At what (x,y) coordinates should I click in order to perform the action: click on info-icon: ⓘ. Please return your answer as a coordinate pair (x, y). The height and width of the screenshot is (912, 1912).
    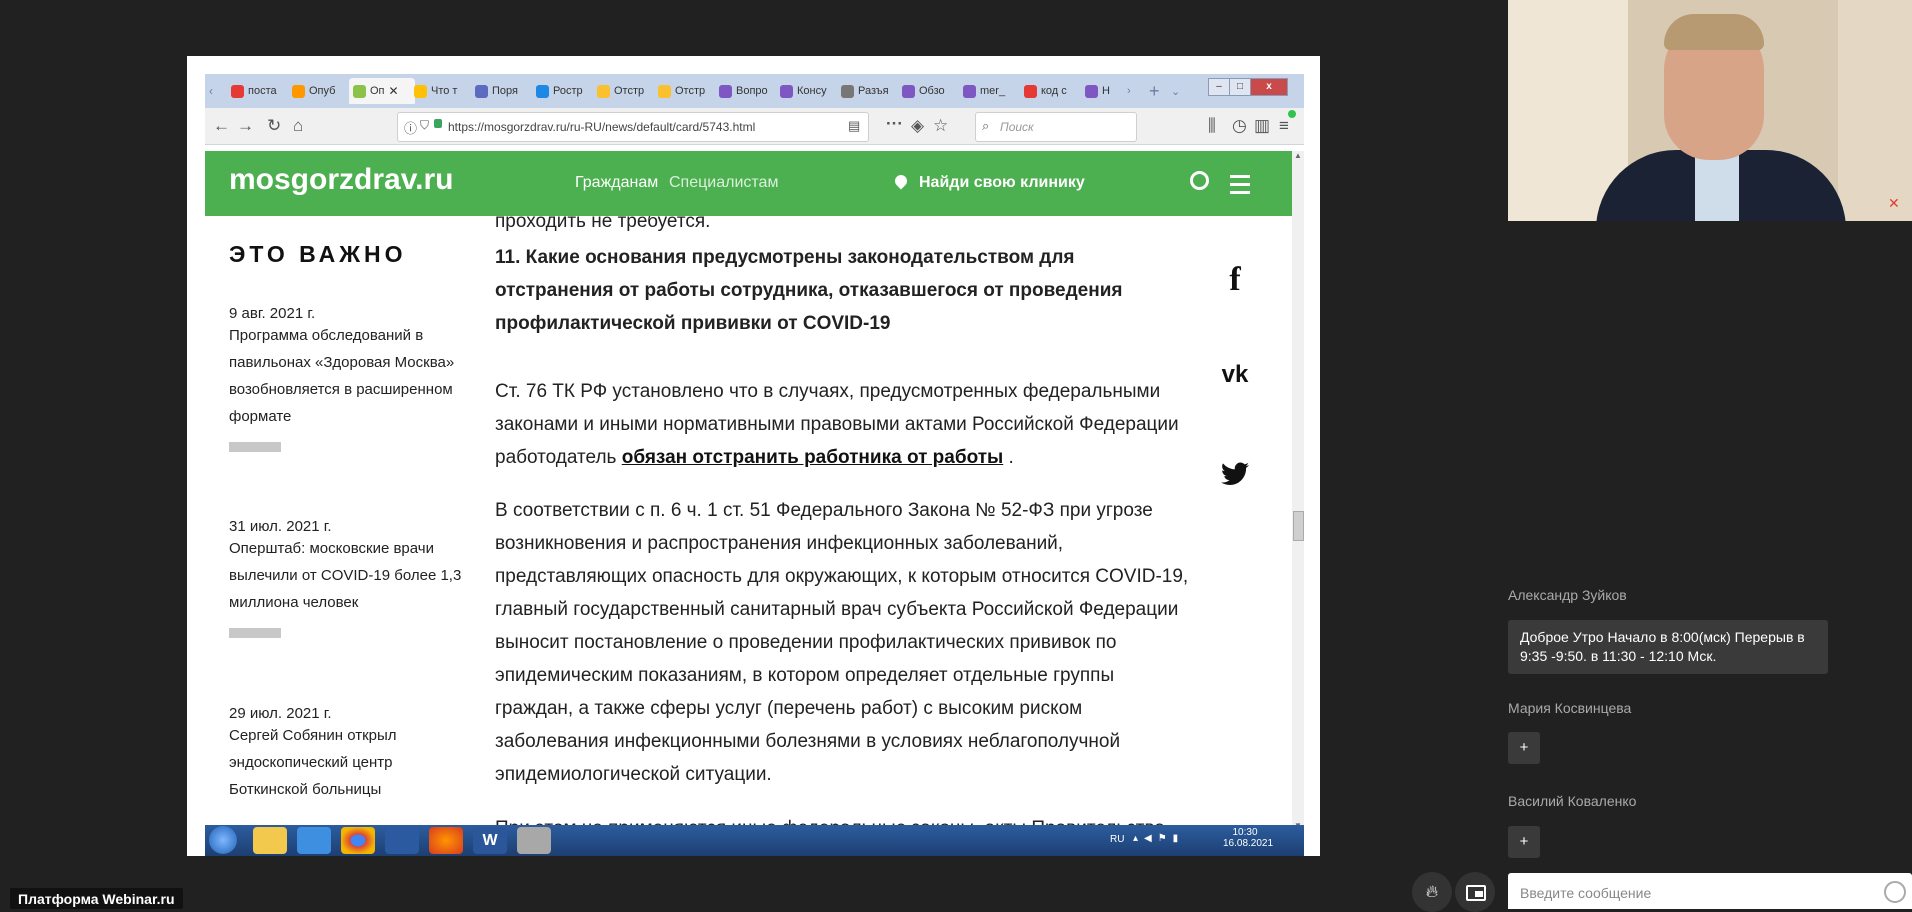
    Looking at the image, I should click on (410, 127).